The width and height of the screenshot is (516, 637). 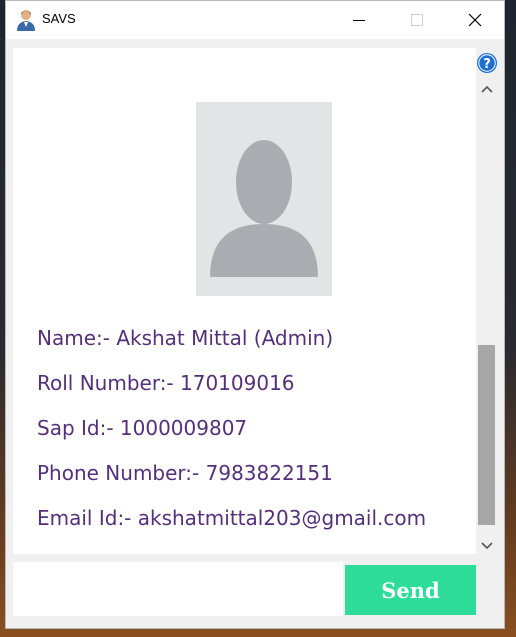 I want to click on chevron-up-icon, so click(x=487, y=89).